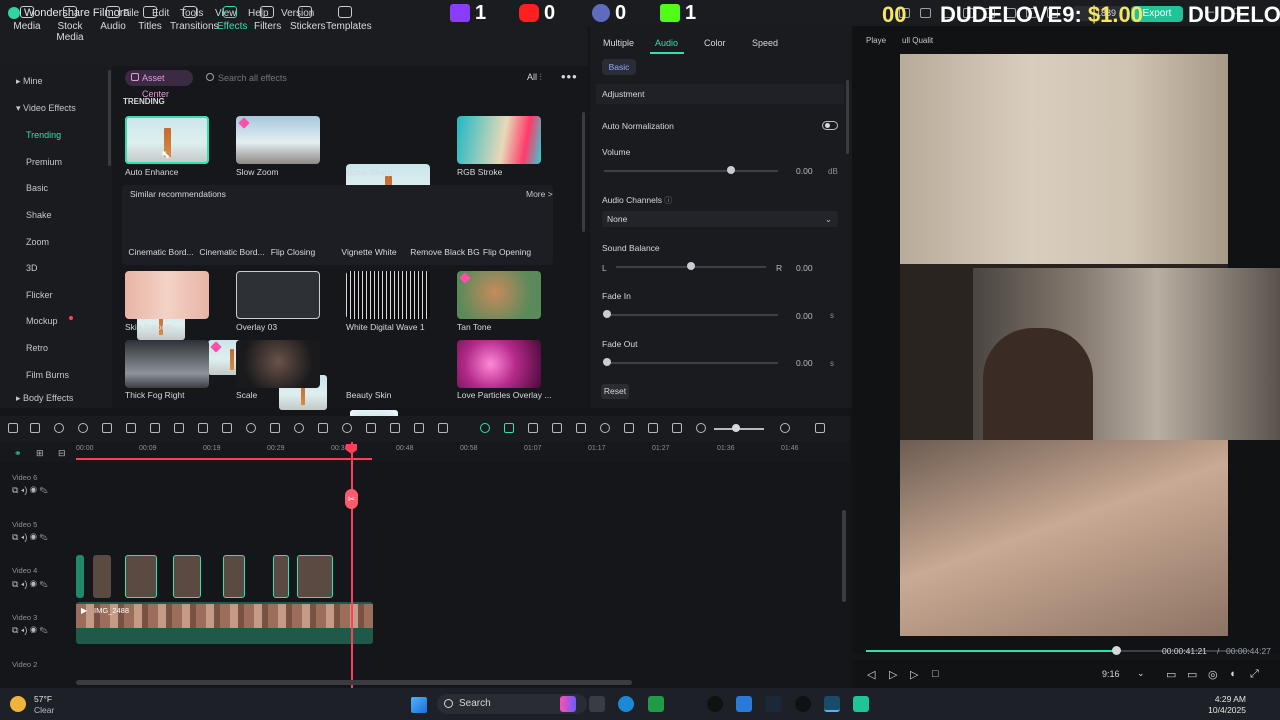  I want to click on tiktok-icon, so click(715, 704).